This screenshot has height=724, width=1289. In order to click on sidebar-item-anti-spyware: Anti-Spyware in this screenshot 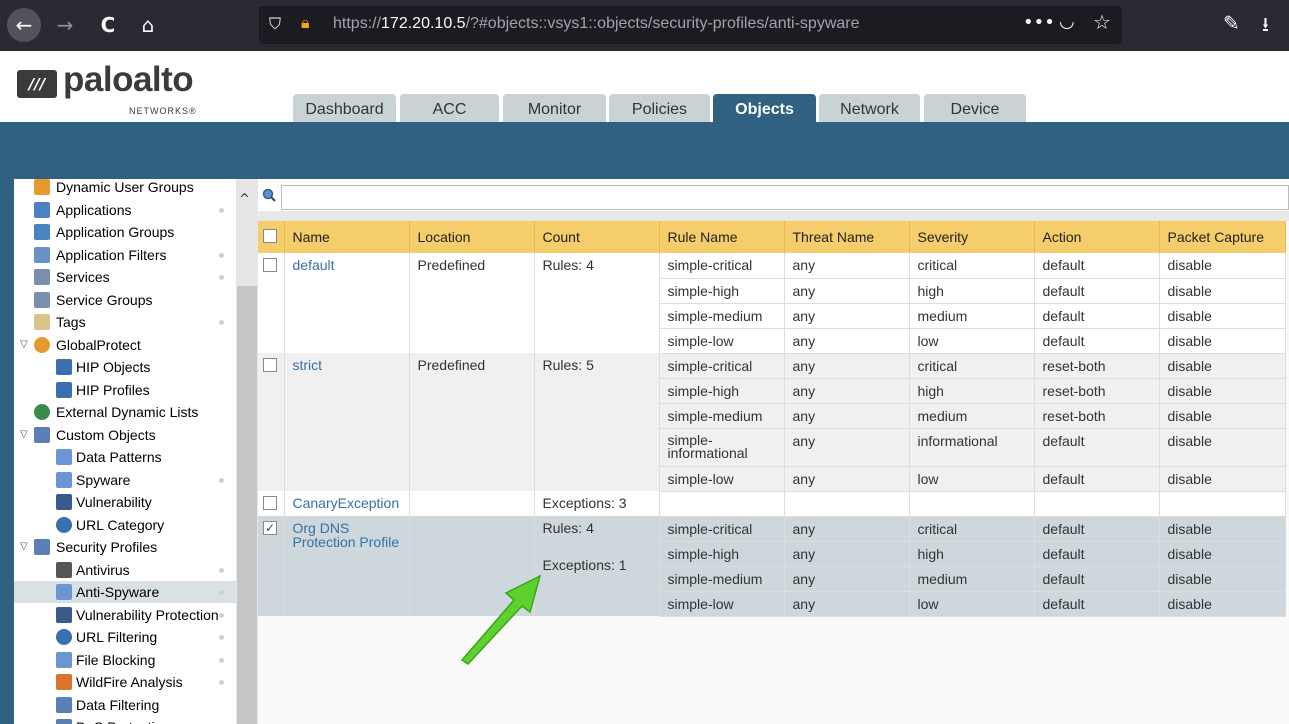, I will do `click(125, 592)`.